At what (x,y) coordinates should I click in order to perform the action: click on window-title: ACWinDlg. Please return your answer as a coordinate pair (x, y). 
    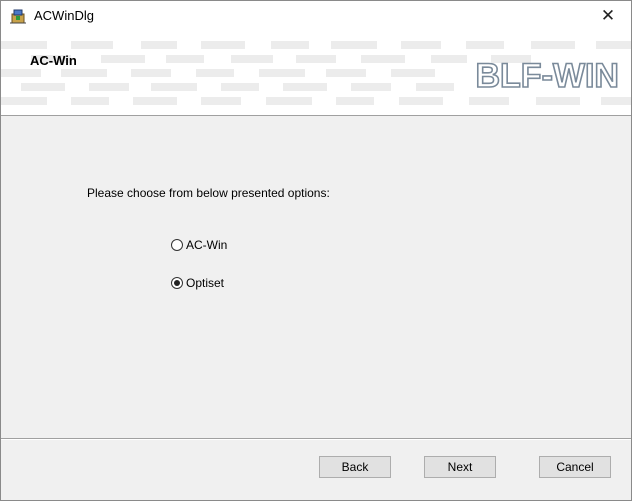
    Looking at the image, I should click on (64, 15).